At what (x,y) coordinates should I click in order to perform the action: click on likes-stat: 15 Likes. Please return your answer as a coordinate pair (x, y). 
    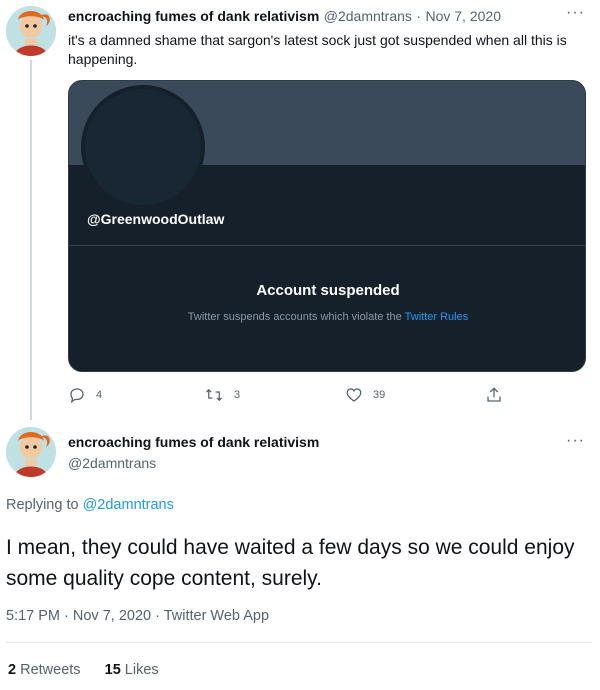
    Looking at the image, I should click on (132, 670).